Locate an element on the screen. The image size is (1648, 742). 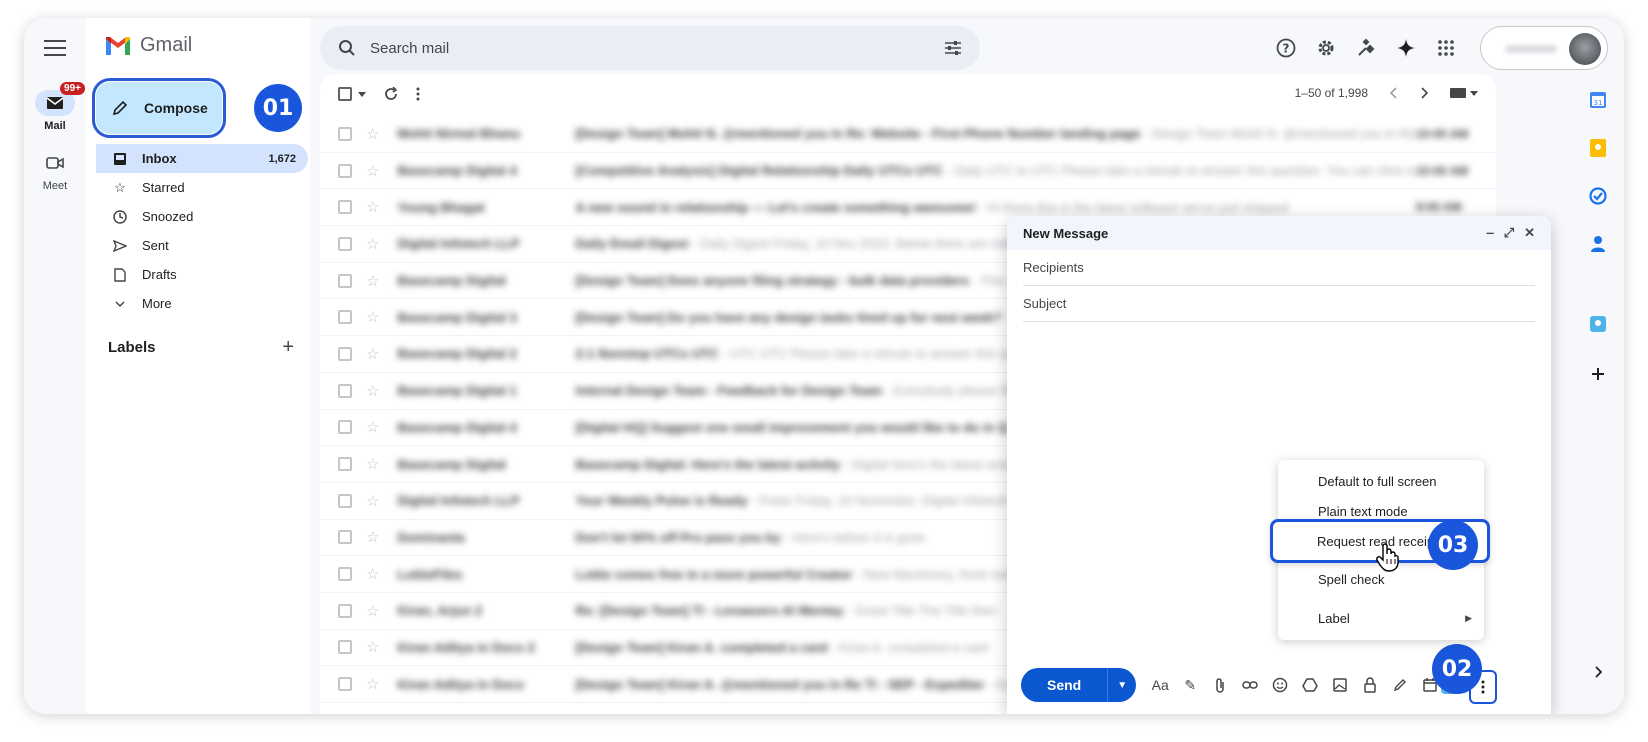
send-button: Send is located at coordinates (1065, 685).